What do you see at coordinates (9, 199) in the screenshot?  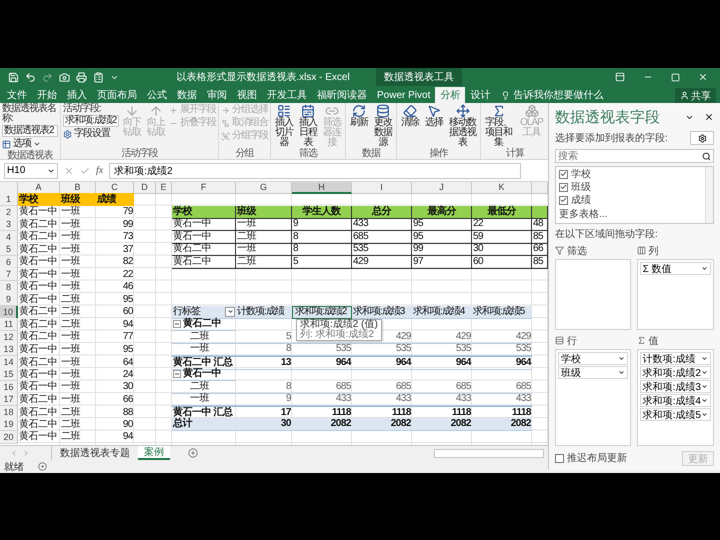 I see `row-header: 1` at bounding box center [9, 199].